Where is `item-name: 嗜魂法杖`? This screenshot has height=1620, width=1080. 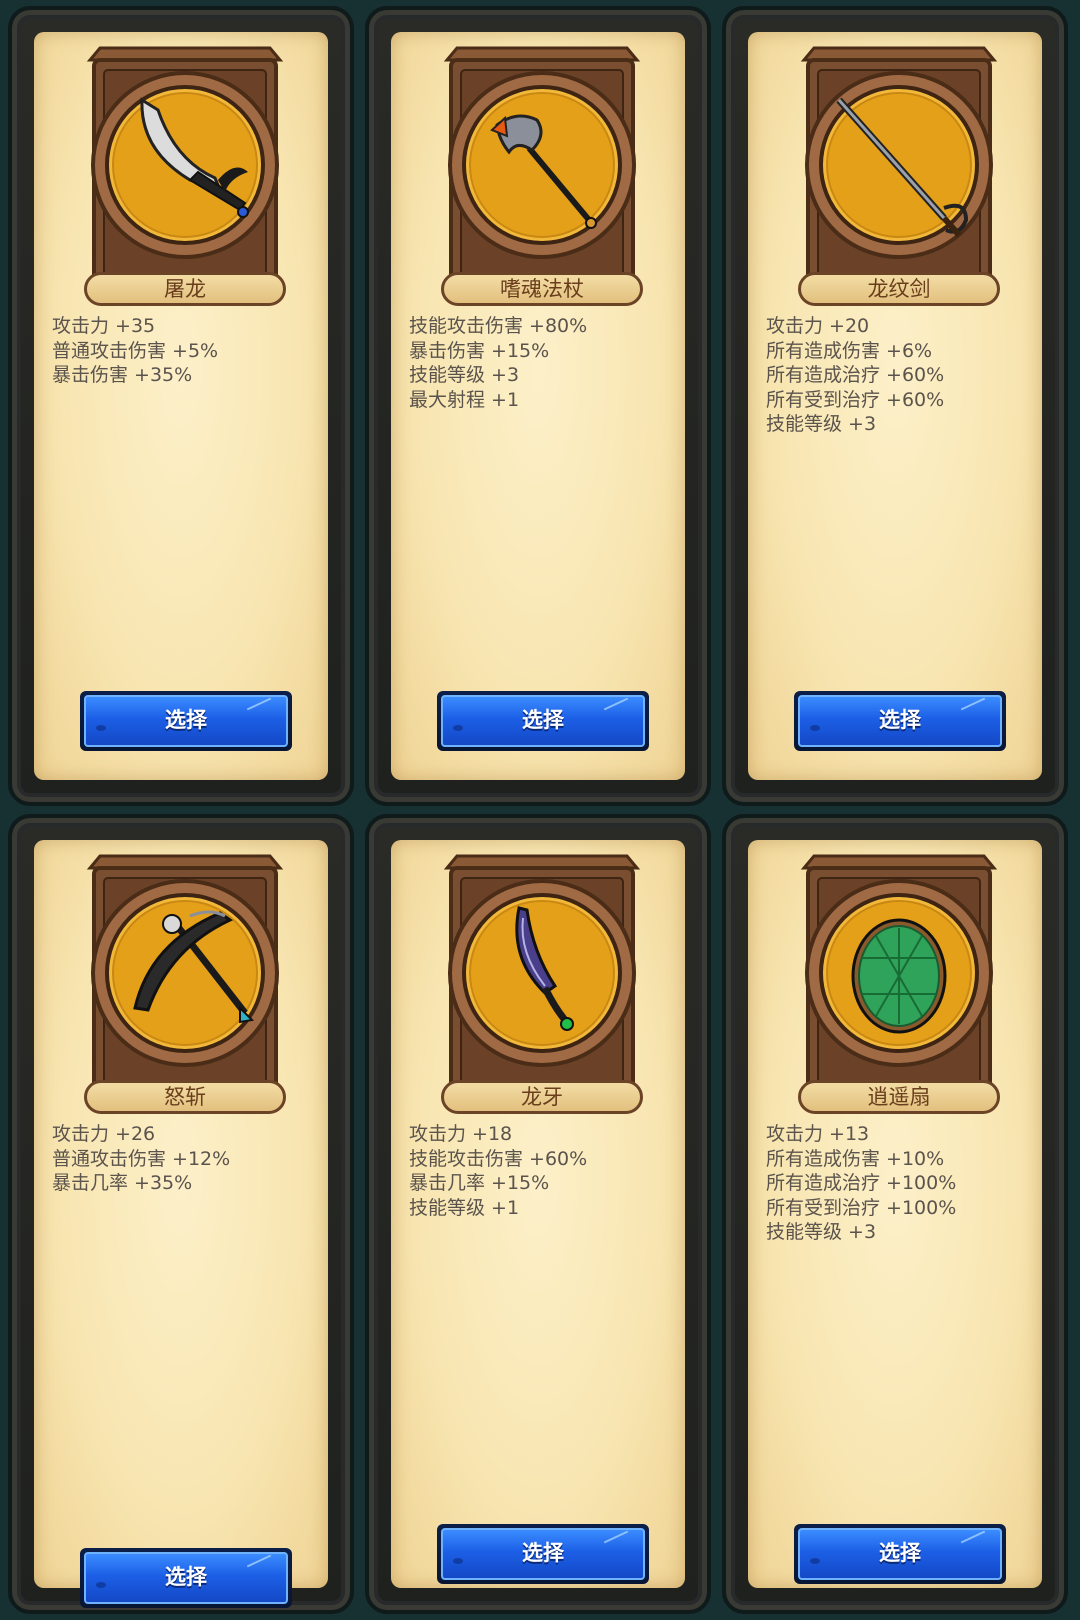 item-name: 嗜魂法杖 is located at coordinates (542, 289).